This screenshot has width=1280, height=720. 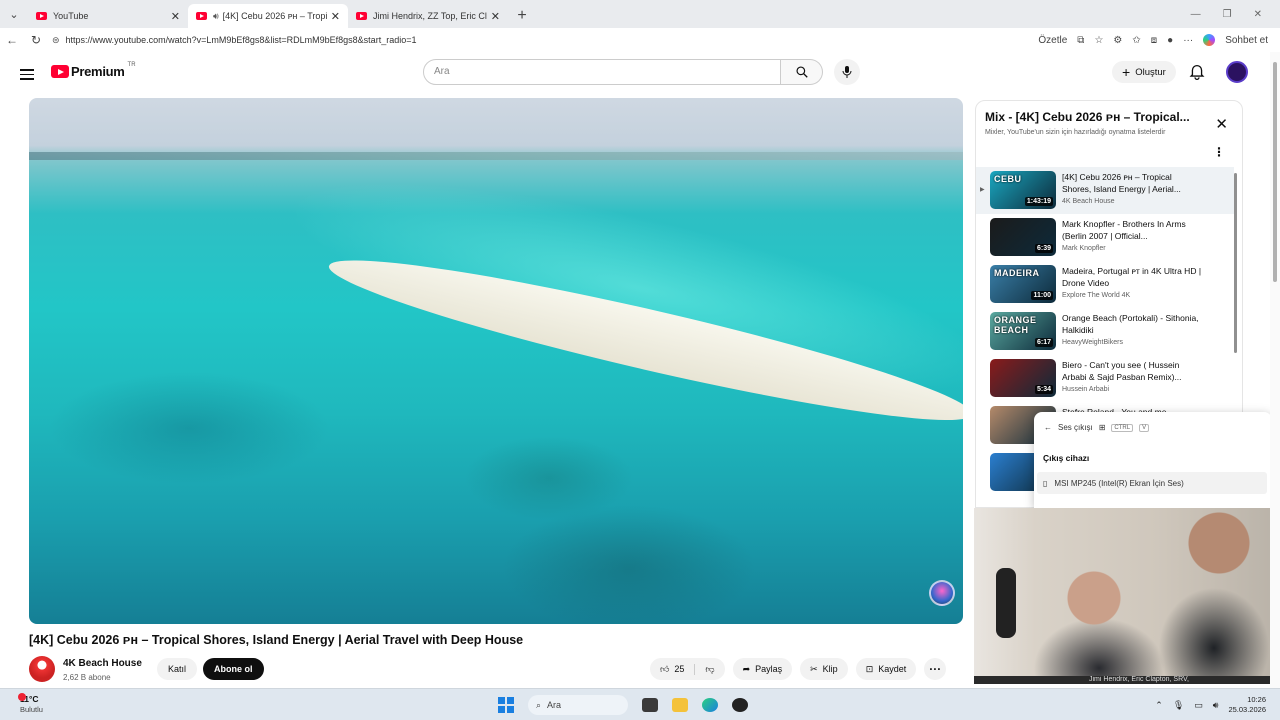 I want to click on subscriber-count: 2,62 B abone, so click(x=87, y=677).